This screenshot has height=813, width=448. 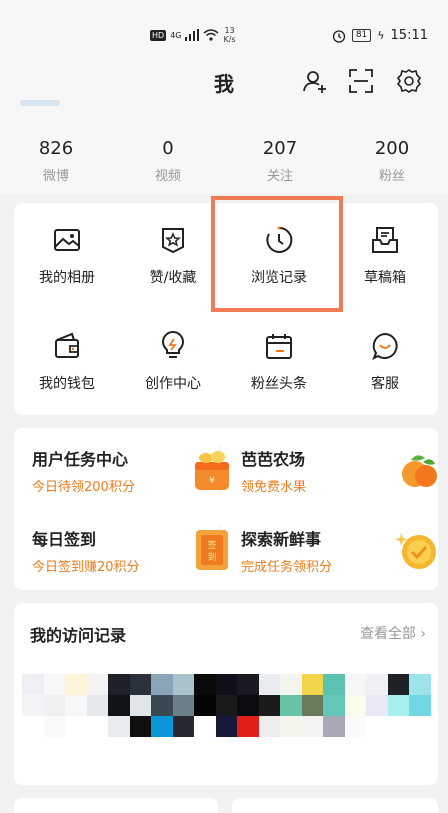 I want to click on signal-icon, so click(x=192, y=35).